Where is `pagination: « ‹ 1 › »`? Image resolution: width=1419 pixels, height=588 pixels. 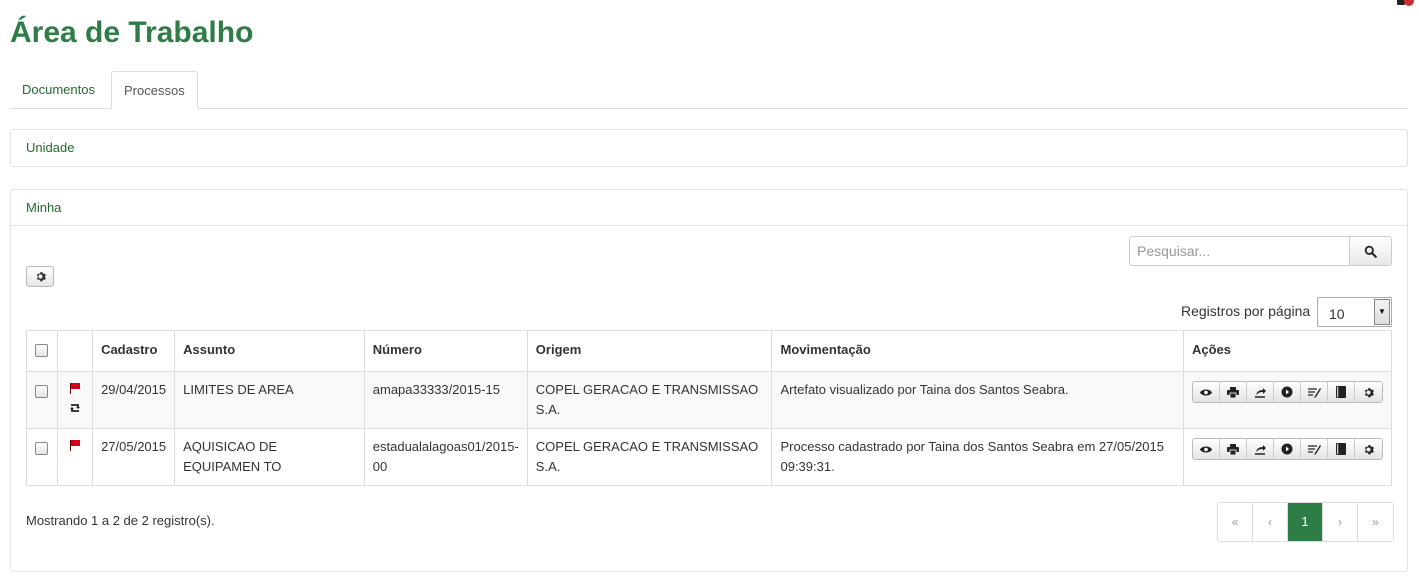
pagination: « ‹ 1 › » is located at coordinates (1305, 522).